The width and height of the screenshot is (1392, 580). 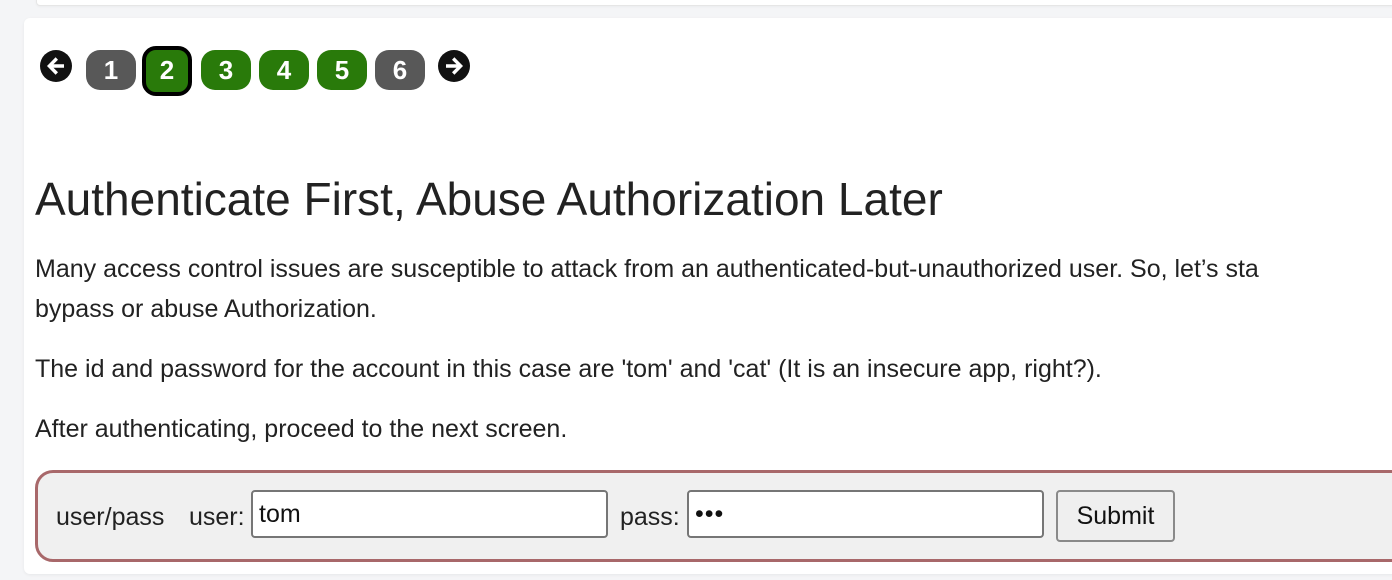 I want to click on submit-button: Submit, so click(x=1115, y=516).